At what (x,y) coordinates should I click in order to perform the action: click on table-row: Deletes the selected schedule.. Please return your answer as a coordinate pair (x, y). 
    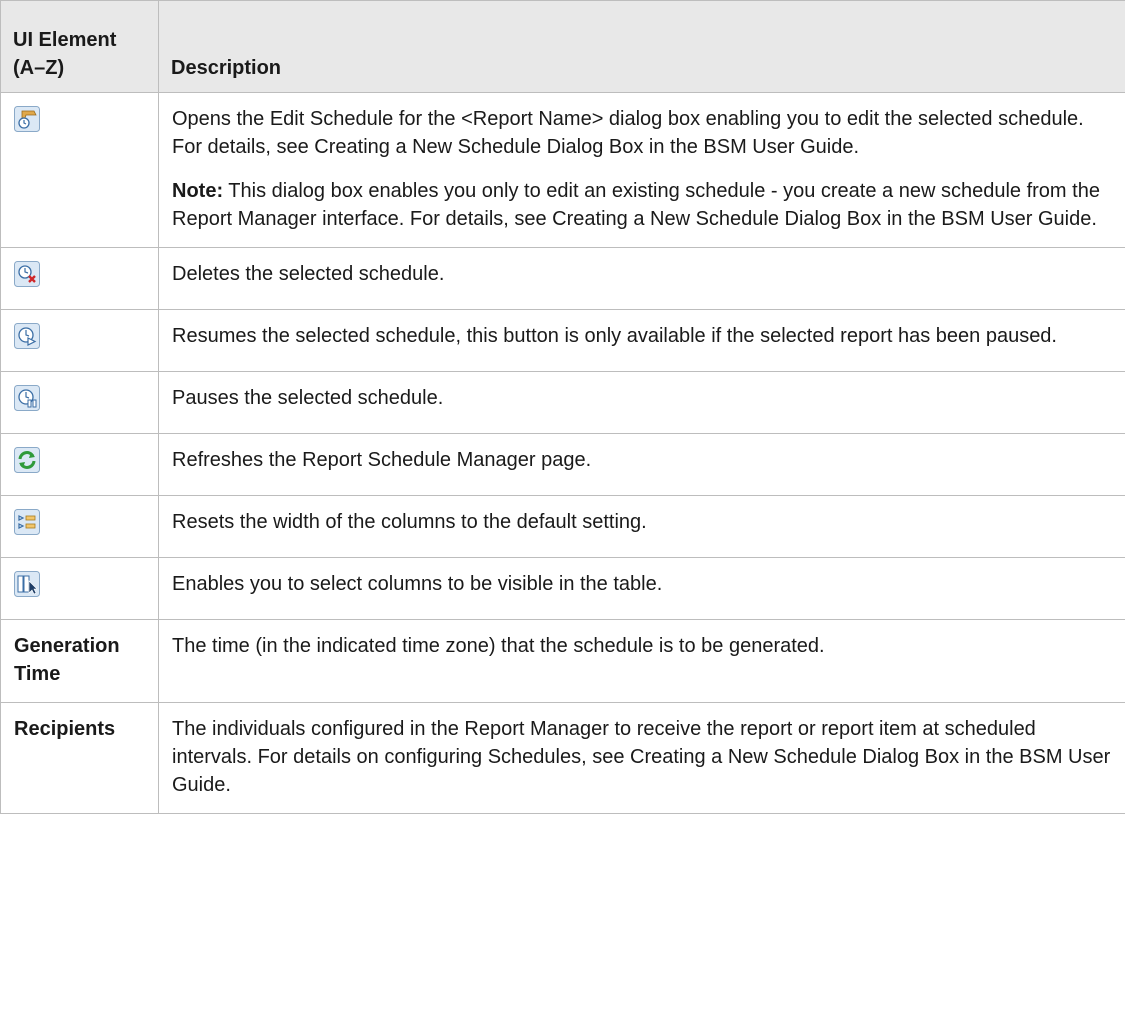
    Looking at the image, I should click on (562, 278).